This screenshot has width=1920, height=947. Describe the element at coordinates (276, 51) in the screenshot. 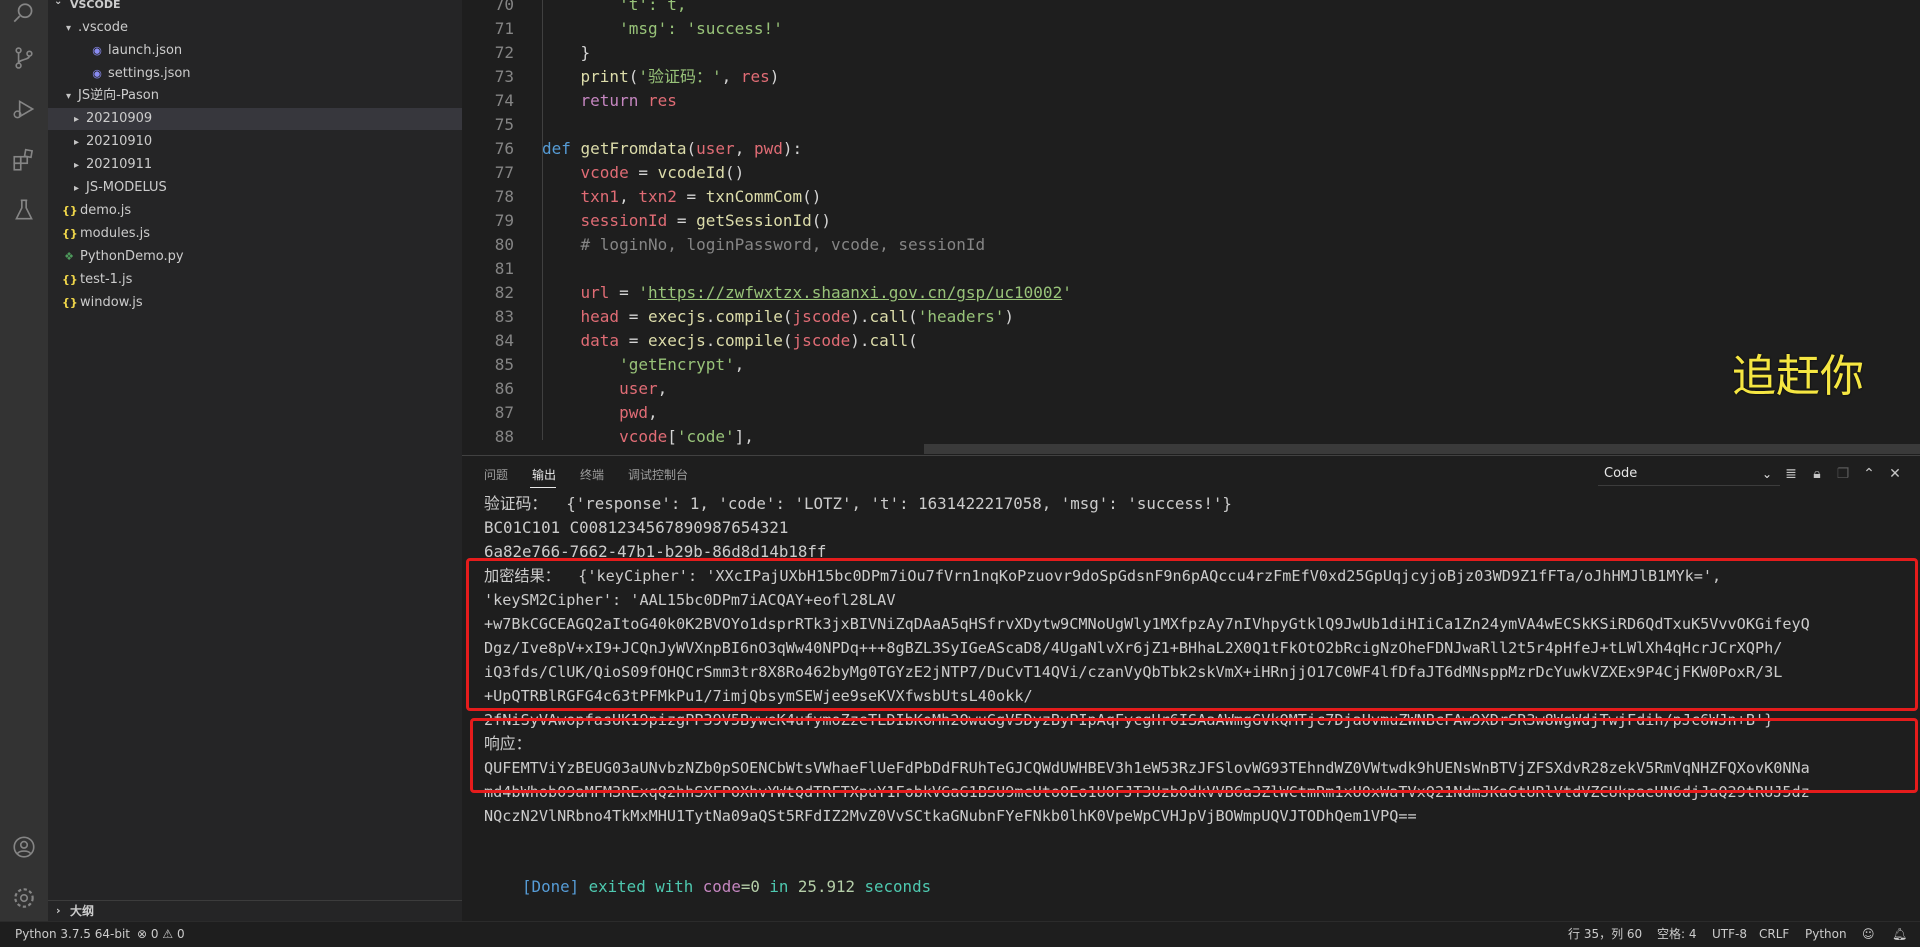

I see `tree-file-launch-json: ◉ launch.json` at that location.